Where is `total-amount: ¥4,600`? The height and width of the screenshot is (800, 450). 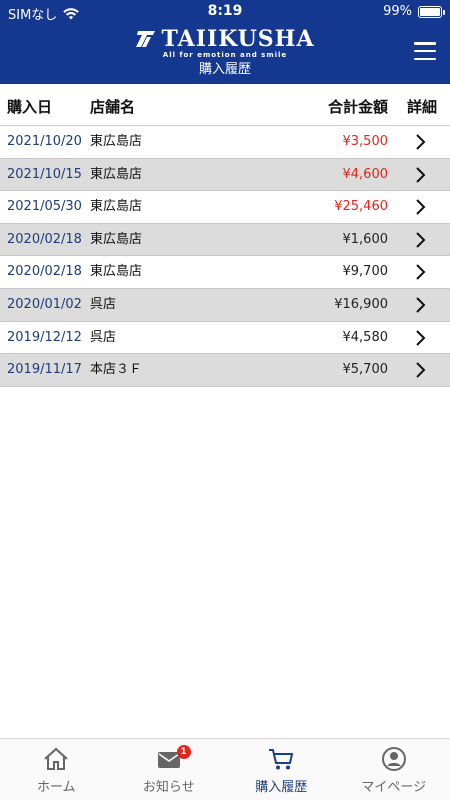
total-amount: ¥4,600 is located at coordinates (365, 174).